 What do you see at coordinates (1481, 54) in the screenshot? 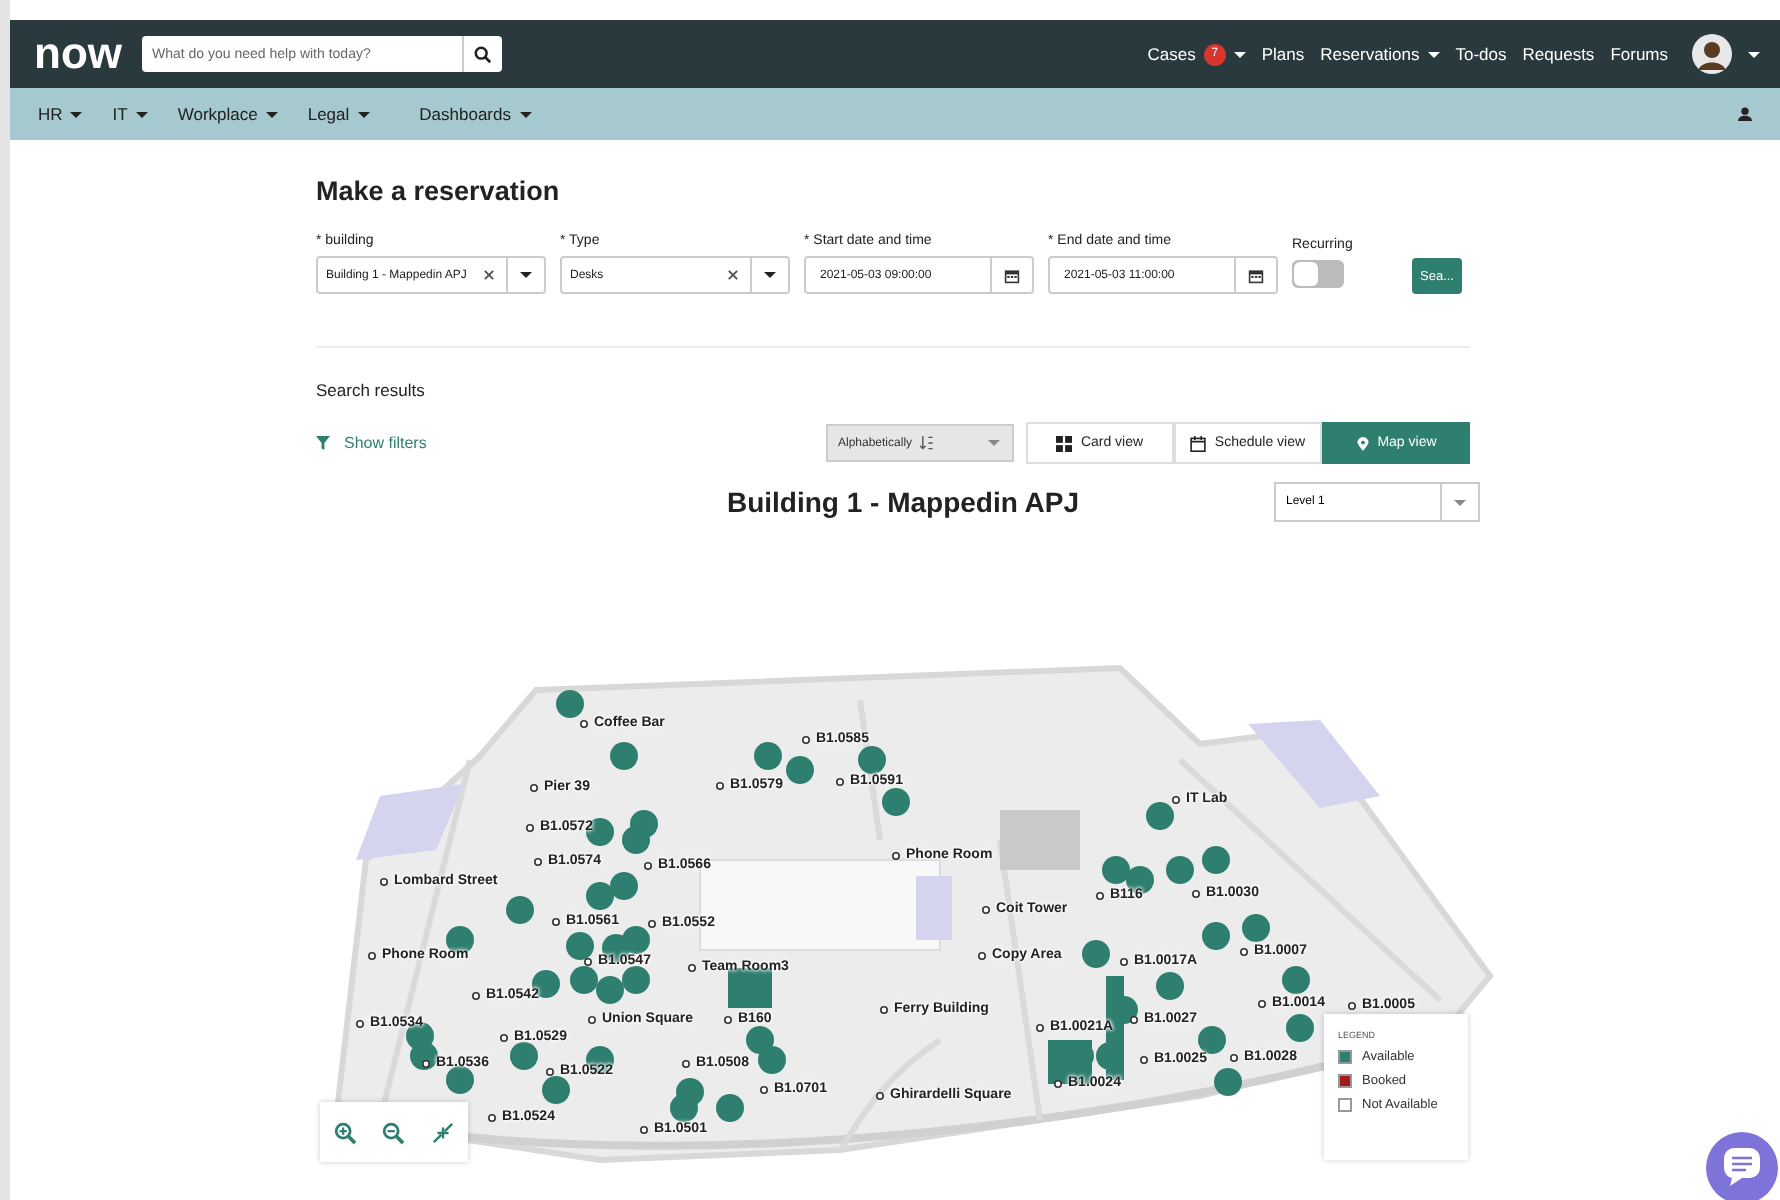
I see `menu-item: To-dos` at bounding box center [1481, 54].